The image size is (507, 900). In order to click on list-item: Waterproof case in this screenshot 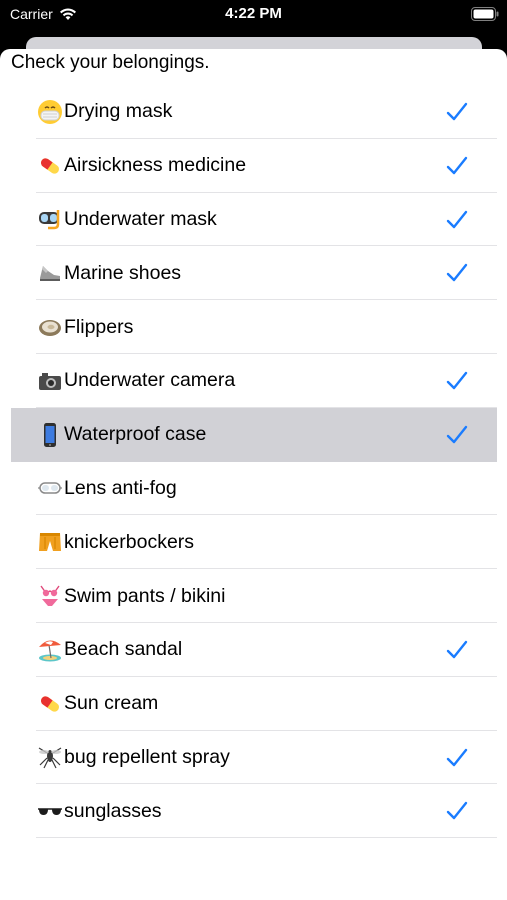, I will do `click(254, 434)`.